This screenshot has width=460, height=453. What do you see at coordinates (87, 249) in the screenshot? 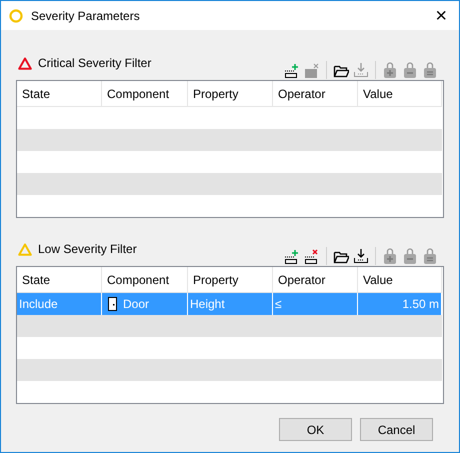
I see `section-title: Low Severity Filter` at bounding box center [87, 249].